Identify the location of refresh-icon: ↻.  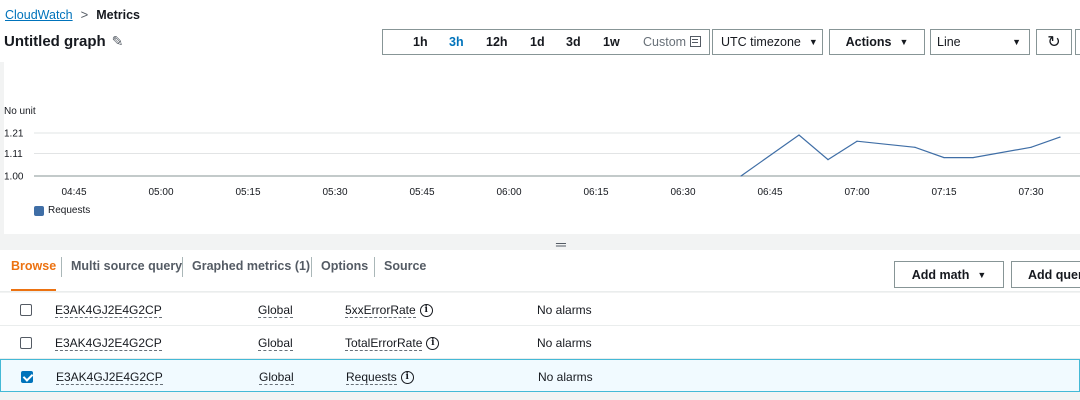
(1054, 42).